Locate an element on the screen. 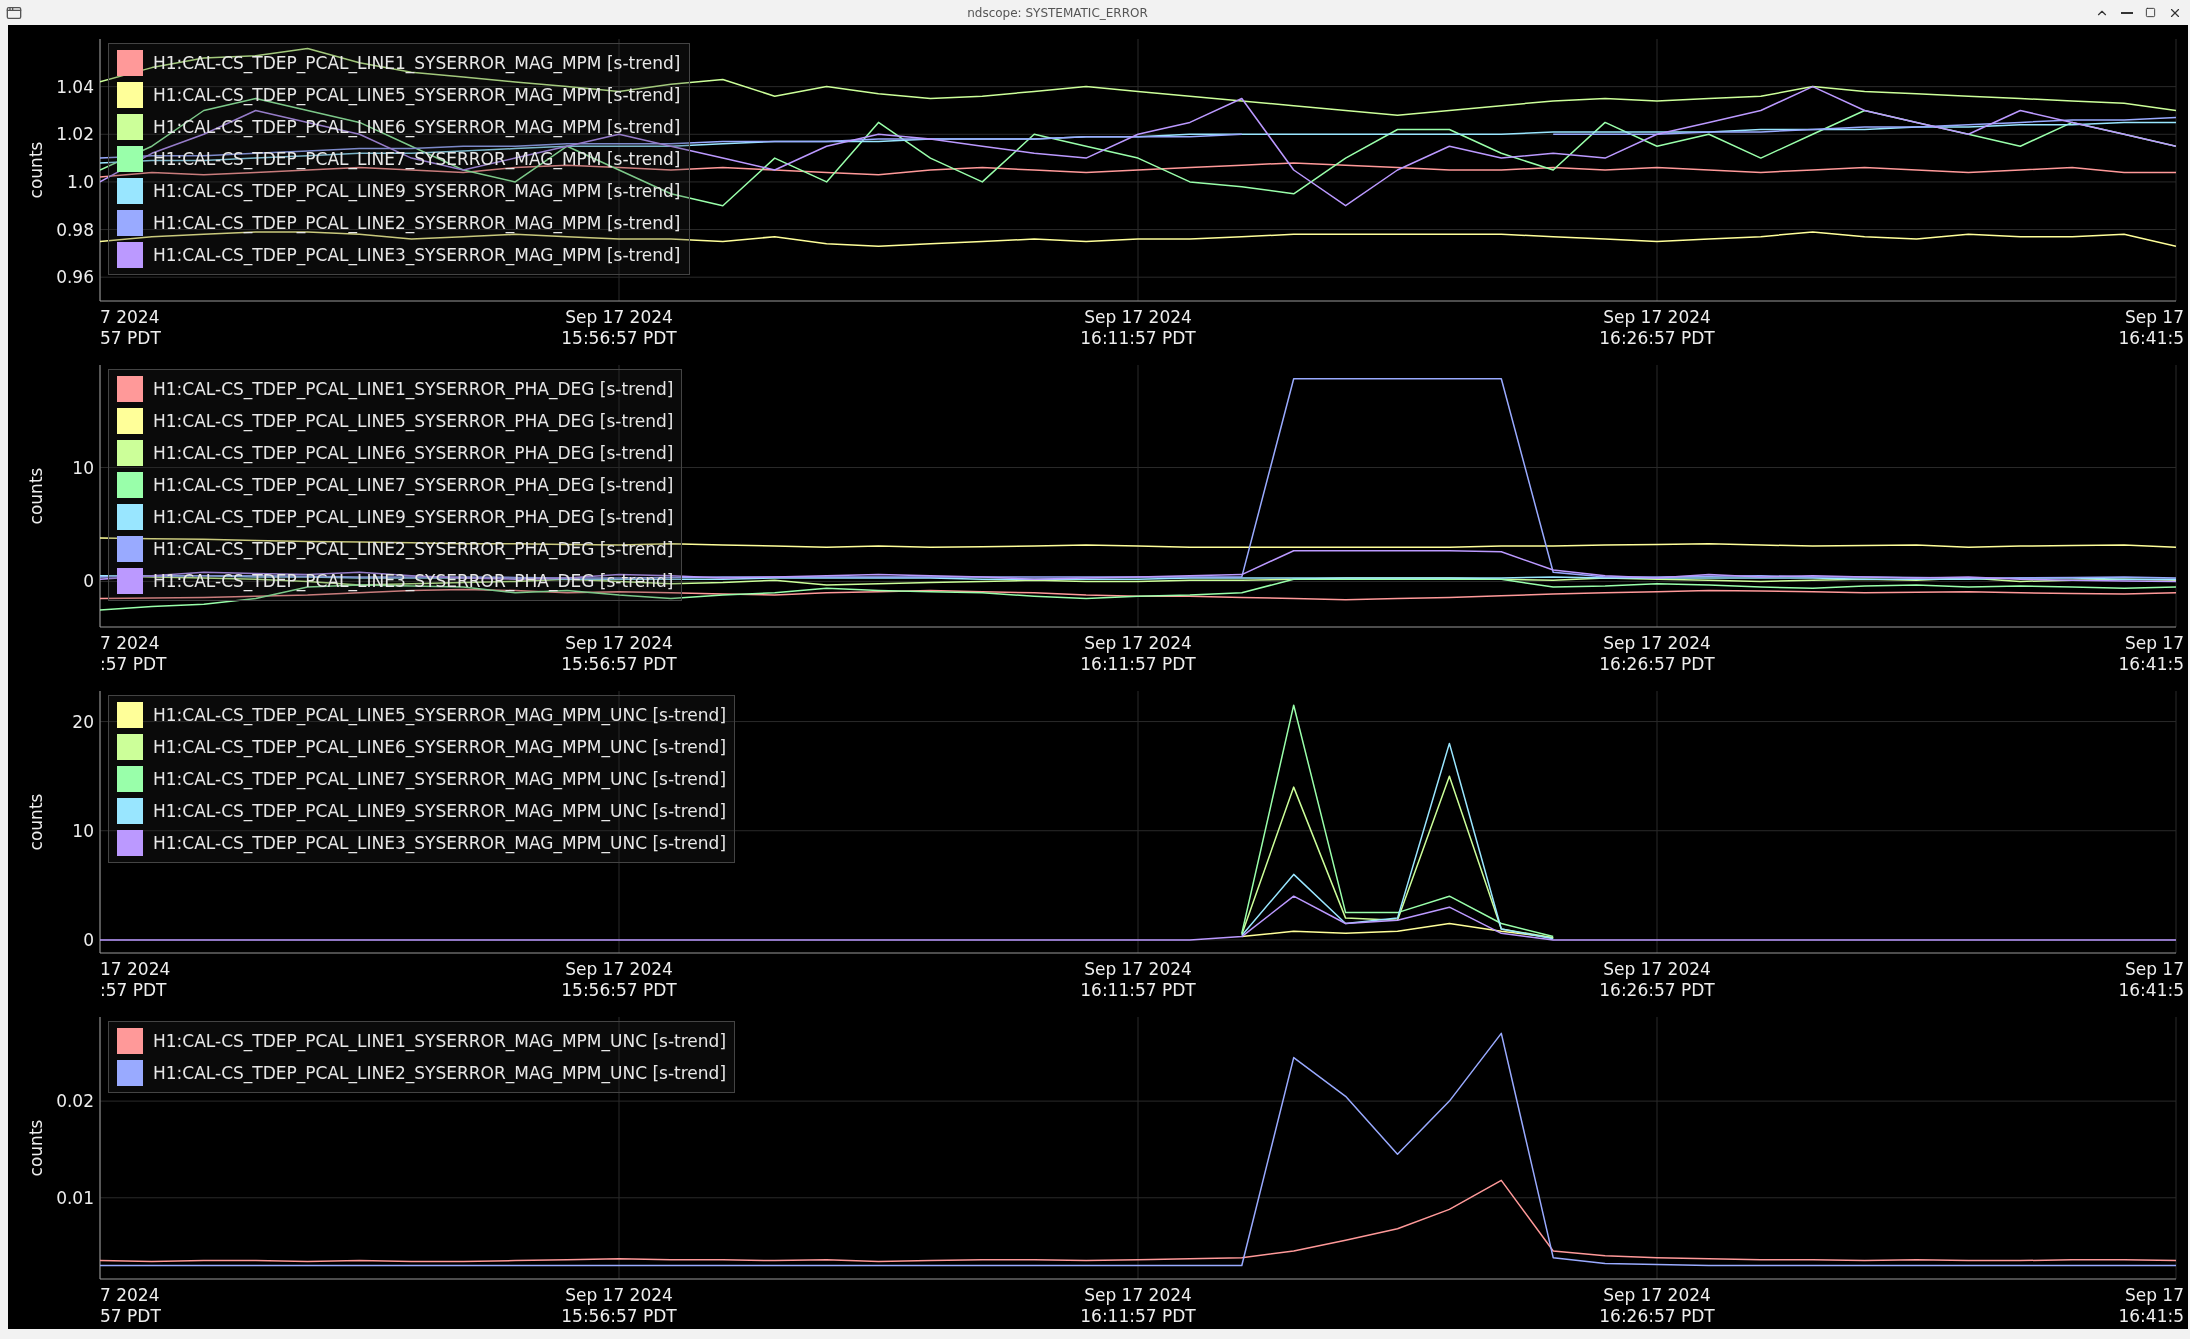  legend-label: H1:CAL-CS_TDEP_PCAL_LINE1_SYSERROR_PHA_DEG [s-trend] is located at coordinates (413, 389).